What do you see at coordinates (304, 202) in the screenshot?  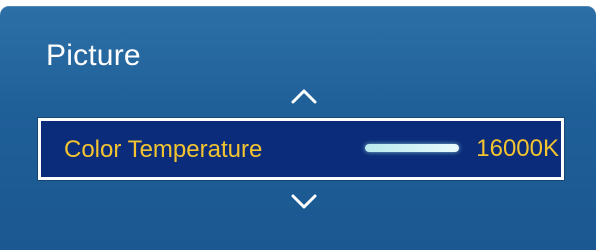 I see `chevron-down-icon` at bounding box center [304, 202].